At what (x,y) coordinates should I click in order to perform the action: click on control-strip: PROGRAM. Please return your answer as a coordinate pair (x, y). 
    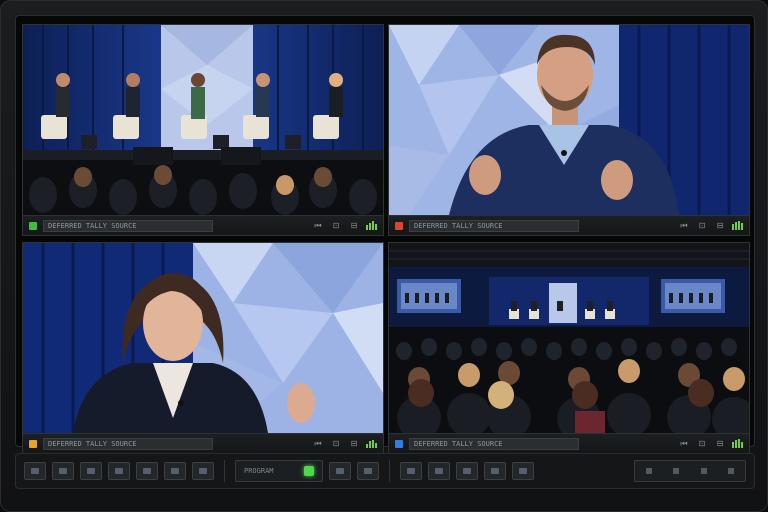
    Looking at the image, I should click on (385, 471).